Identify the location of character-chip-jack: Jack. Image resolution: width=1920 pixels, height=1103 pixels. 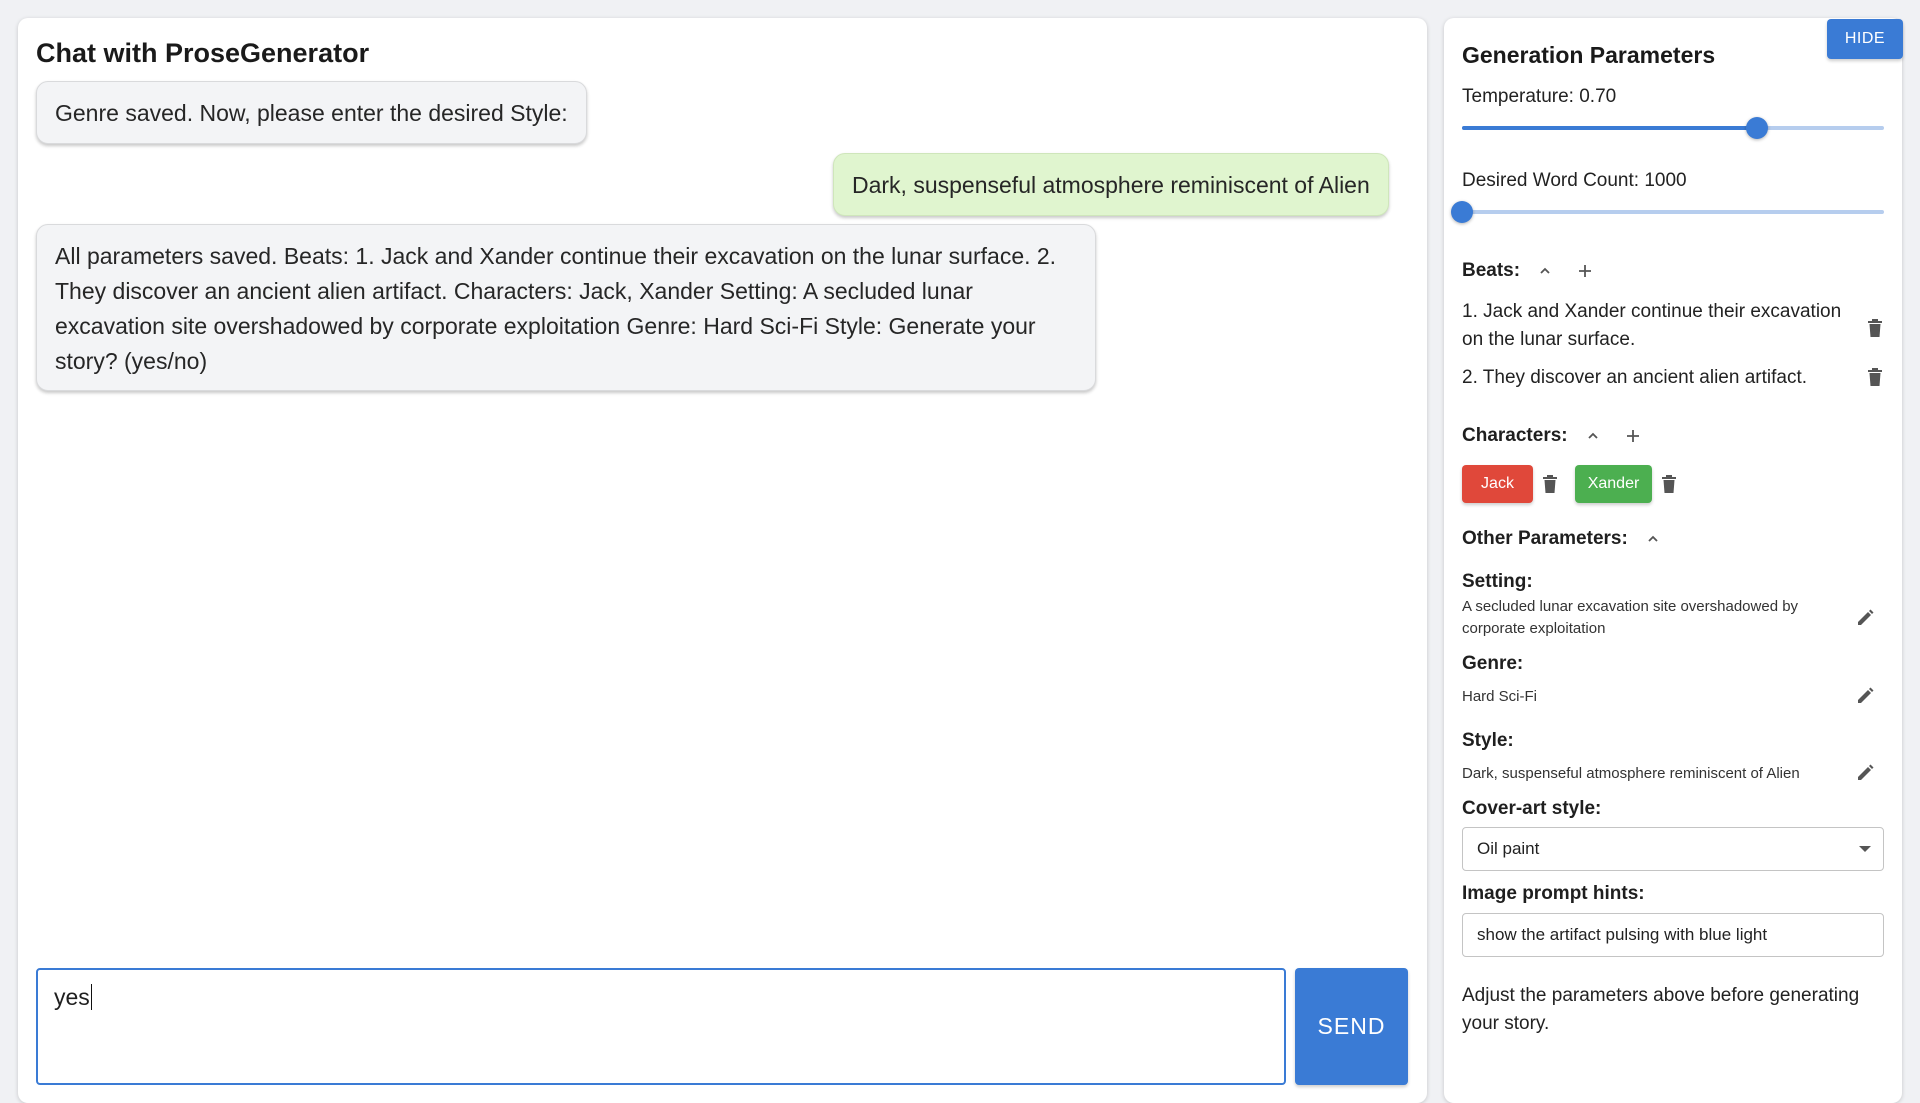
(1497, 484).